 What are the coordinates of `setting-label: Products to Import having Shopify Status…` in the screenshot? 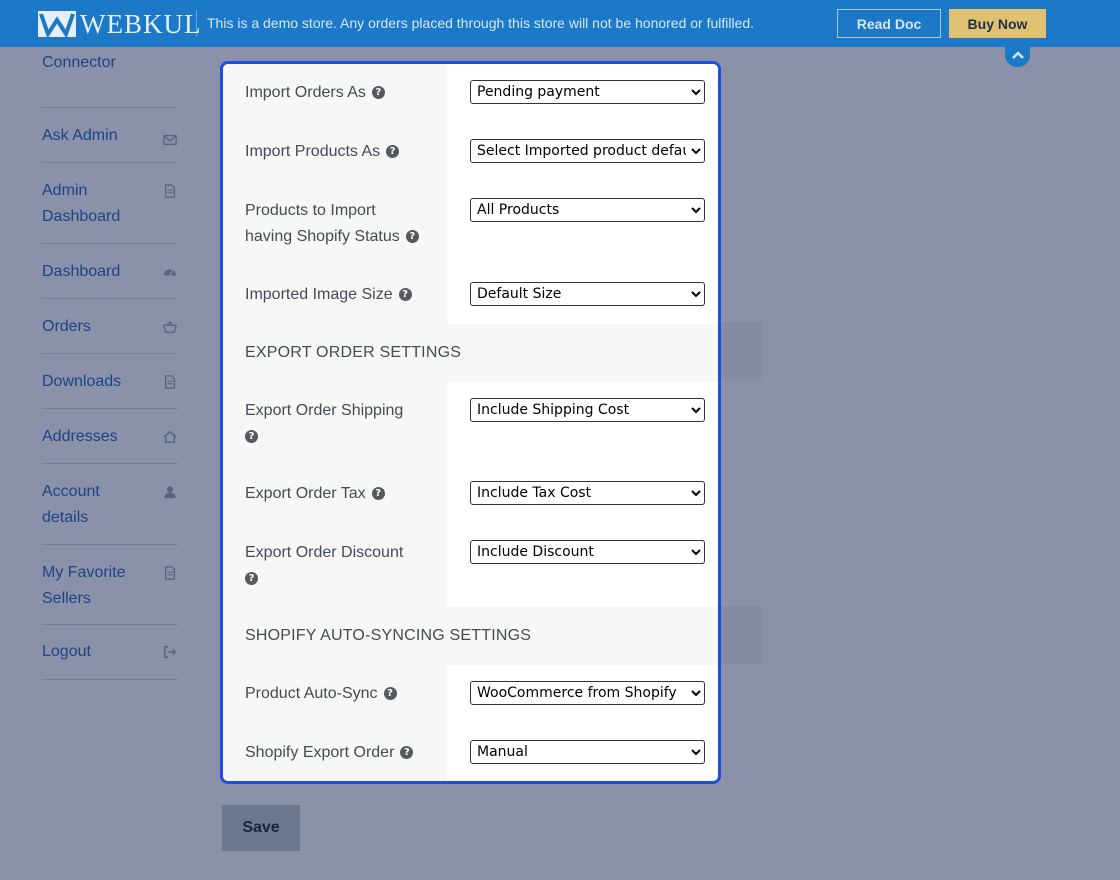 It's located at (335, 224).